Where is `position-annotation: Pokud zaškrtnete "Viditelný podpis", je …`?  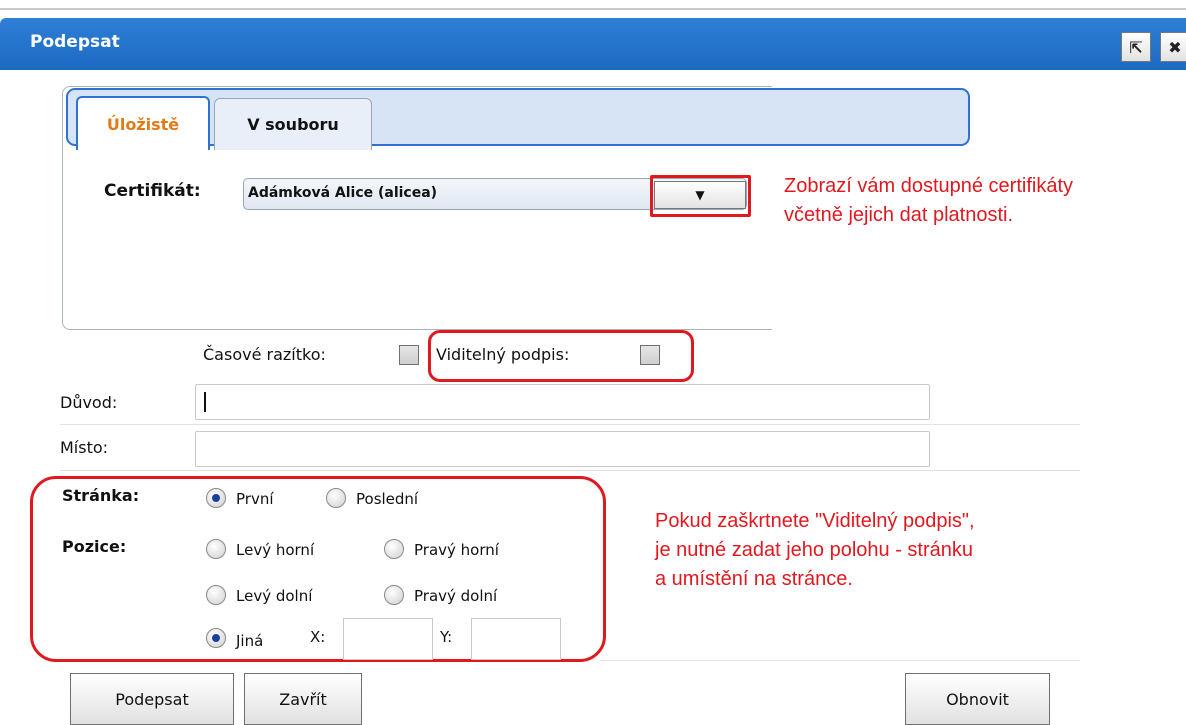 position-annotation: Pokud zaškrtnete "Viditelný podpis", je … is located at coordinates (815, 550).